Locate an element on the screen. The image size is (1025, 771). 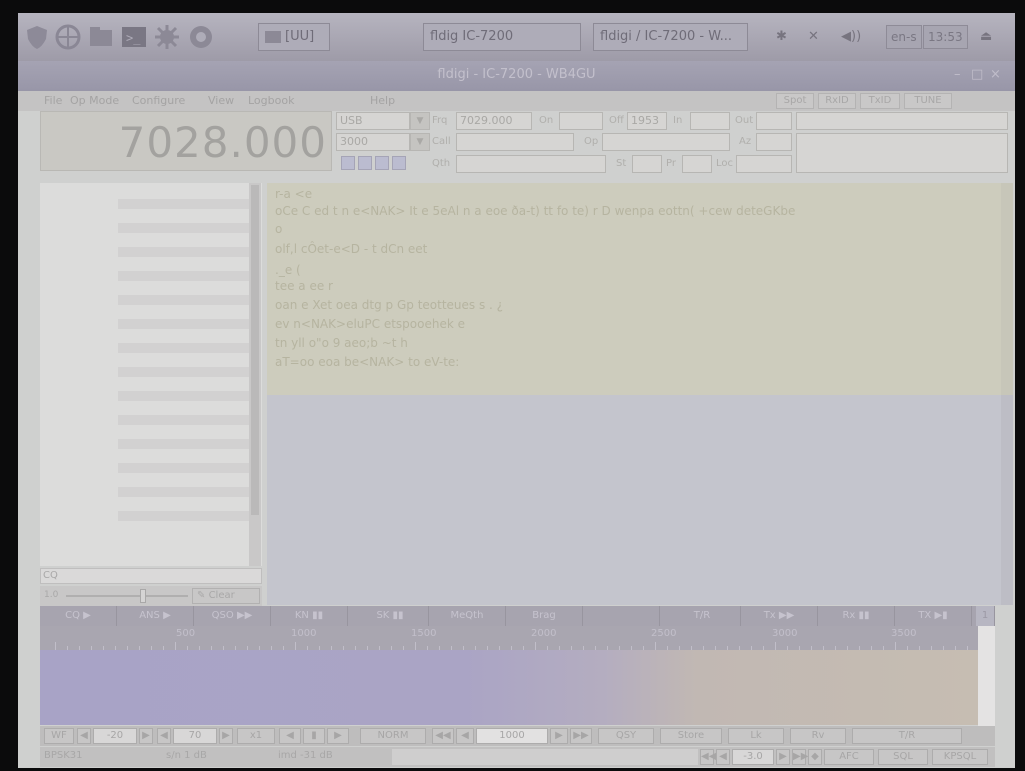
macro-sk: SK ▮▮ is located at coordinates (390, 616).